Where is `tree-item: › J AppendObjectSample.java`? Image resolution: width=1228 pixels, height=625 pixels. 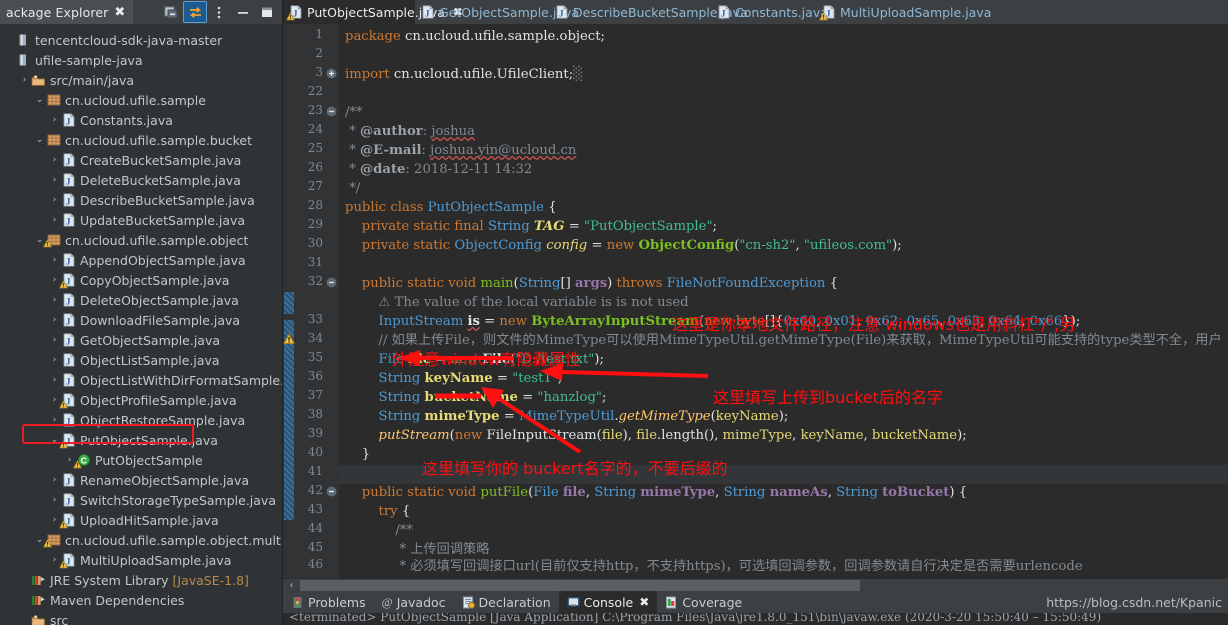
tree-item: › J AppendObjectSample.java is located at coordinates (141, 260).